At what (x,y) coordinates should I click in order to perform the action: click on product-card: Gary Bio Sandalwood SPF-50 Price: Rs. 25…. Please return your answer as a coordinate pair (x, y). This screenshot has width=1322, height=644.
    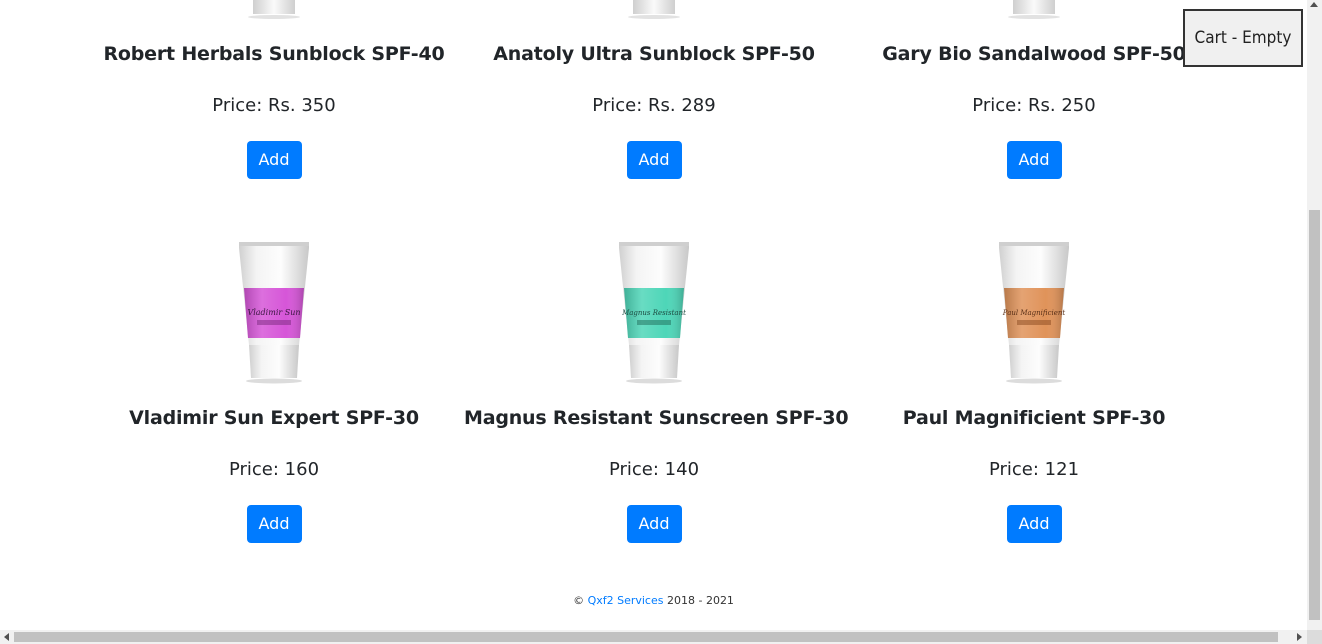
    Looking at the image, I should click on (1034, 89).